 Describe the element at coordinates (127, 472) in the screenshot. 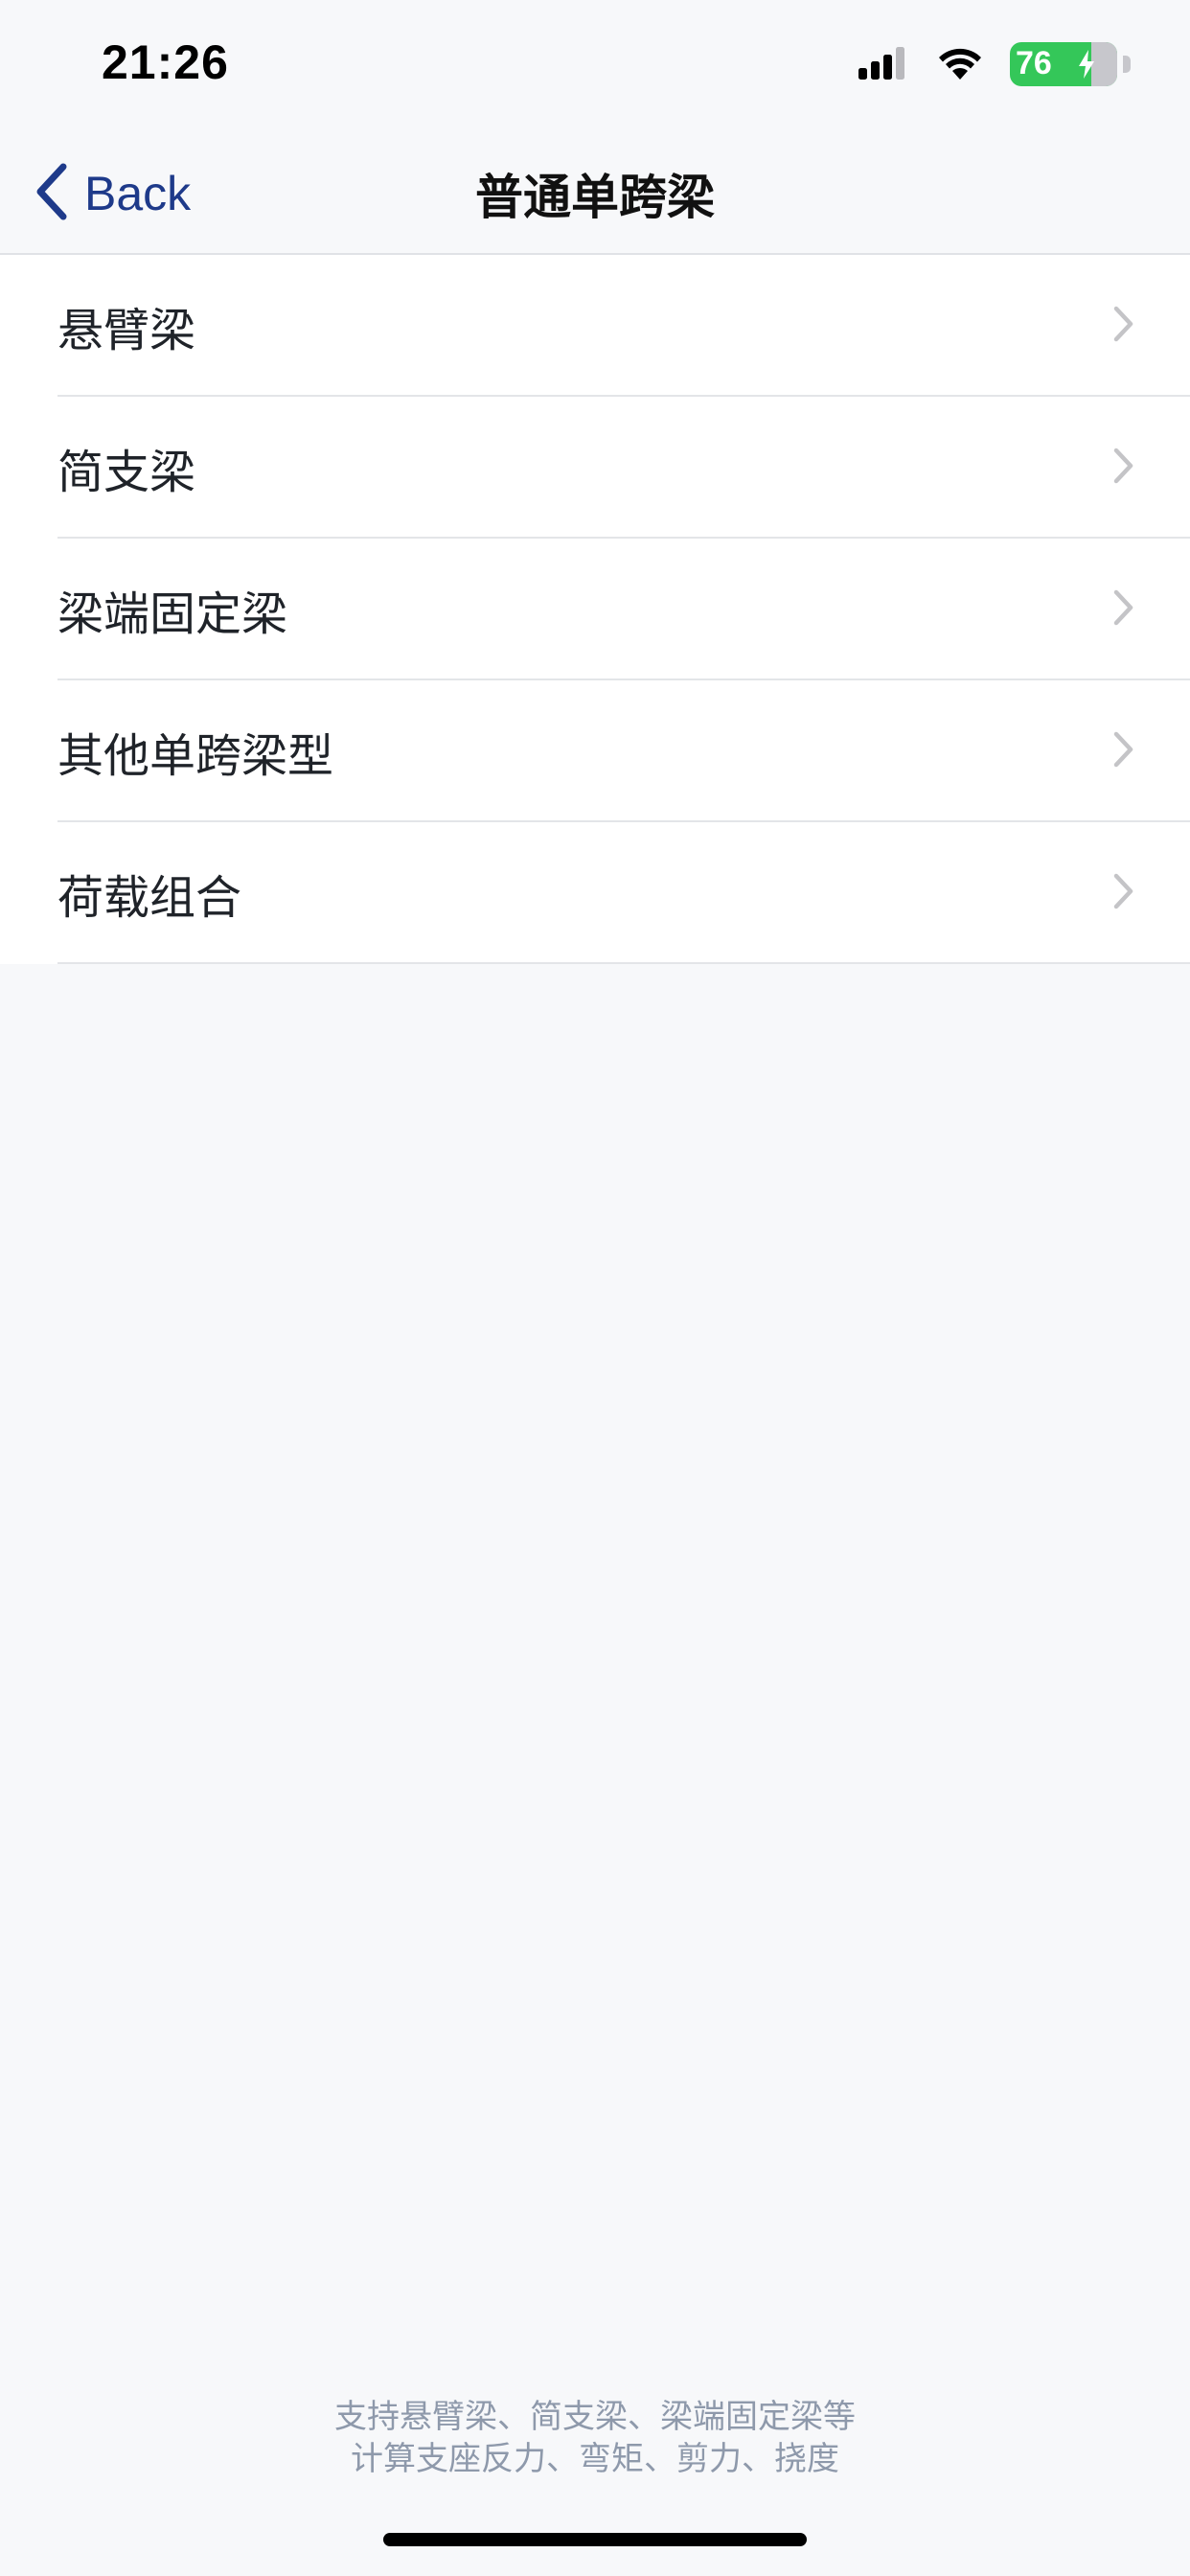

I see `list-item-label: 简支梁` at that location.